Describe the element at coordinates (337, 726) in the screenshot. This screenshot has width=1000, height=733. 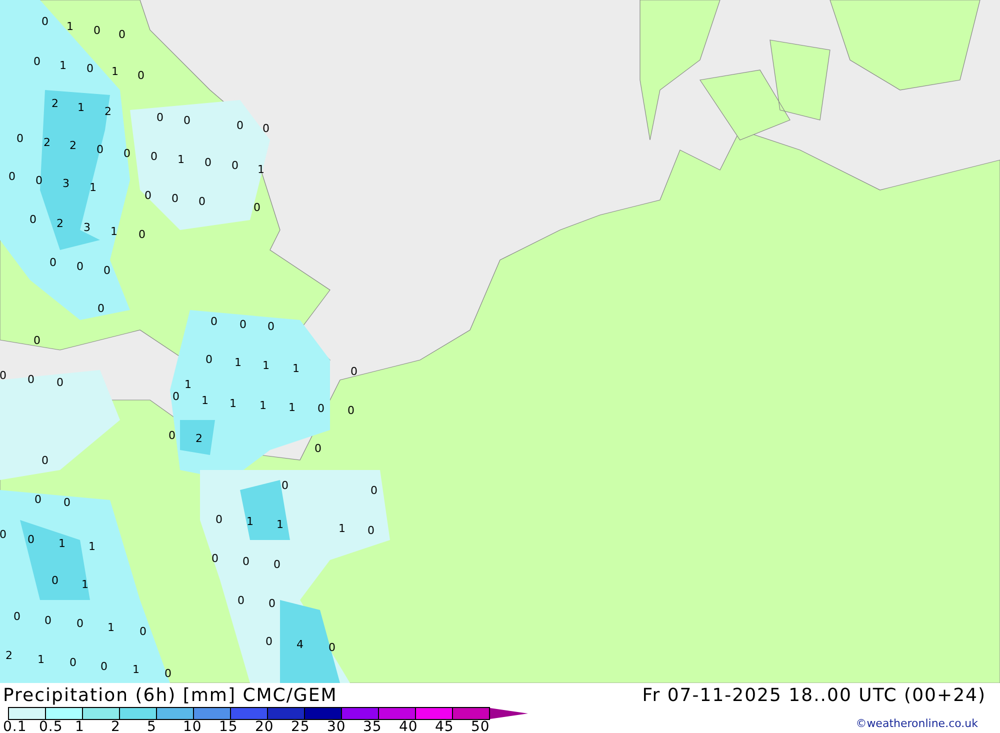
I see `legend-tick-label: 30` at that location.